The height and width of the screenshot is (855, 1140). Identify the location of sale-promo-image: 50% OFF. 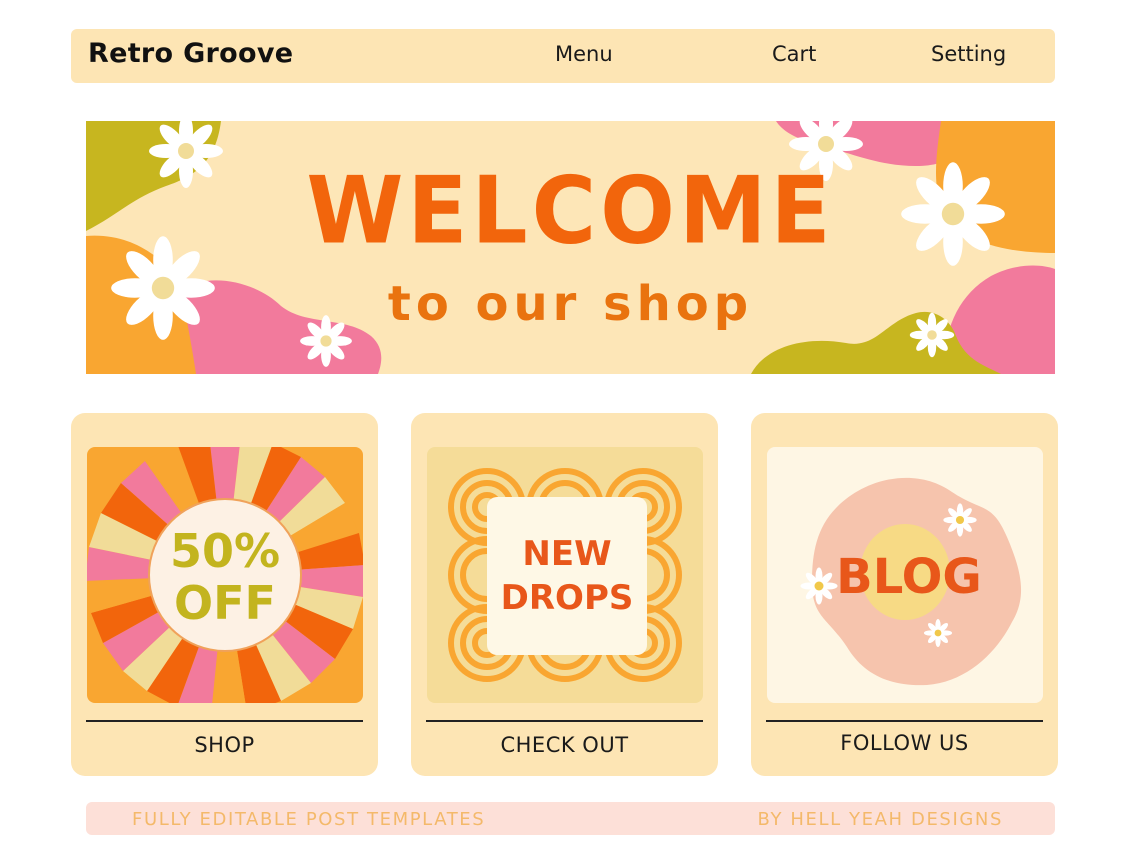
(225, 575).